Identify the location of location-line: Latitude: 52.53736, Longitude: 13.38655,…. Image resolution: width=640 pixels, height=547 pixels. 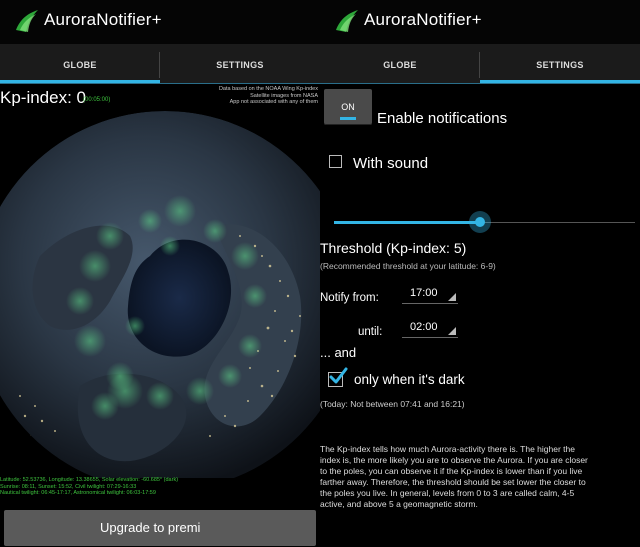
(89, 480).